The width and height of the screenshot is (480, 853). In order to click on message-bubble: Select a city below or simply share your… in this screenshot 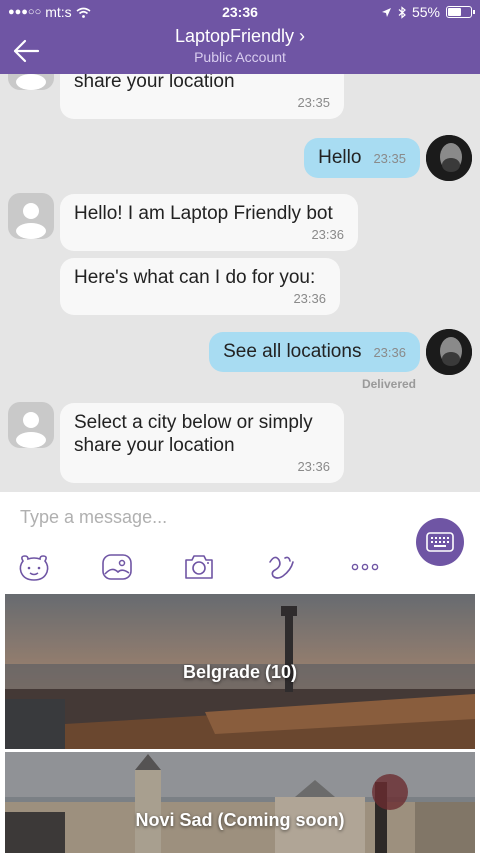, I will do `click(202, 443)`.